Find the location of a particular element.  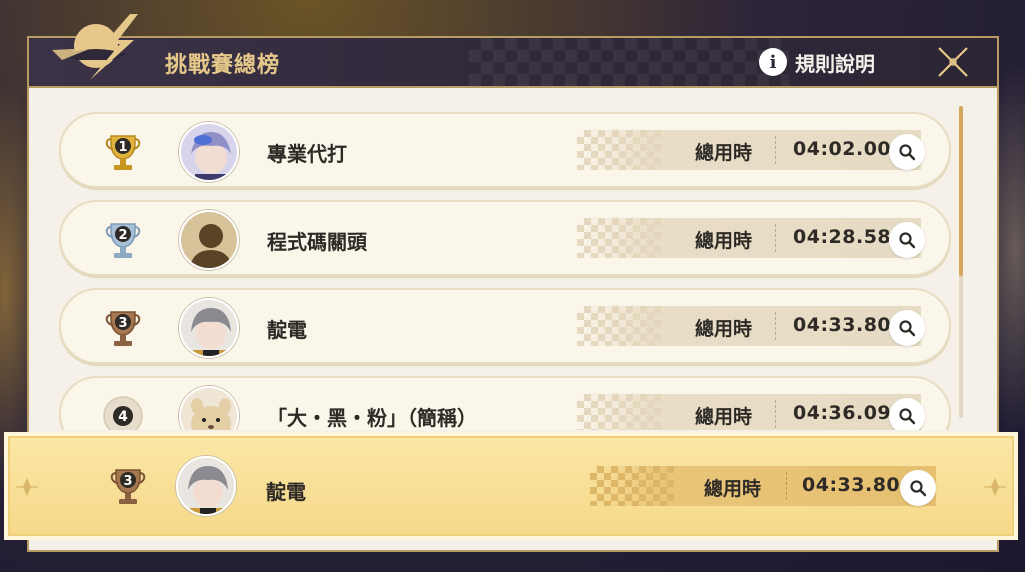

player-name: 程式碼關頭 is located at coordinates (317, 242).